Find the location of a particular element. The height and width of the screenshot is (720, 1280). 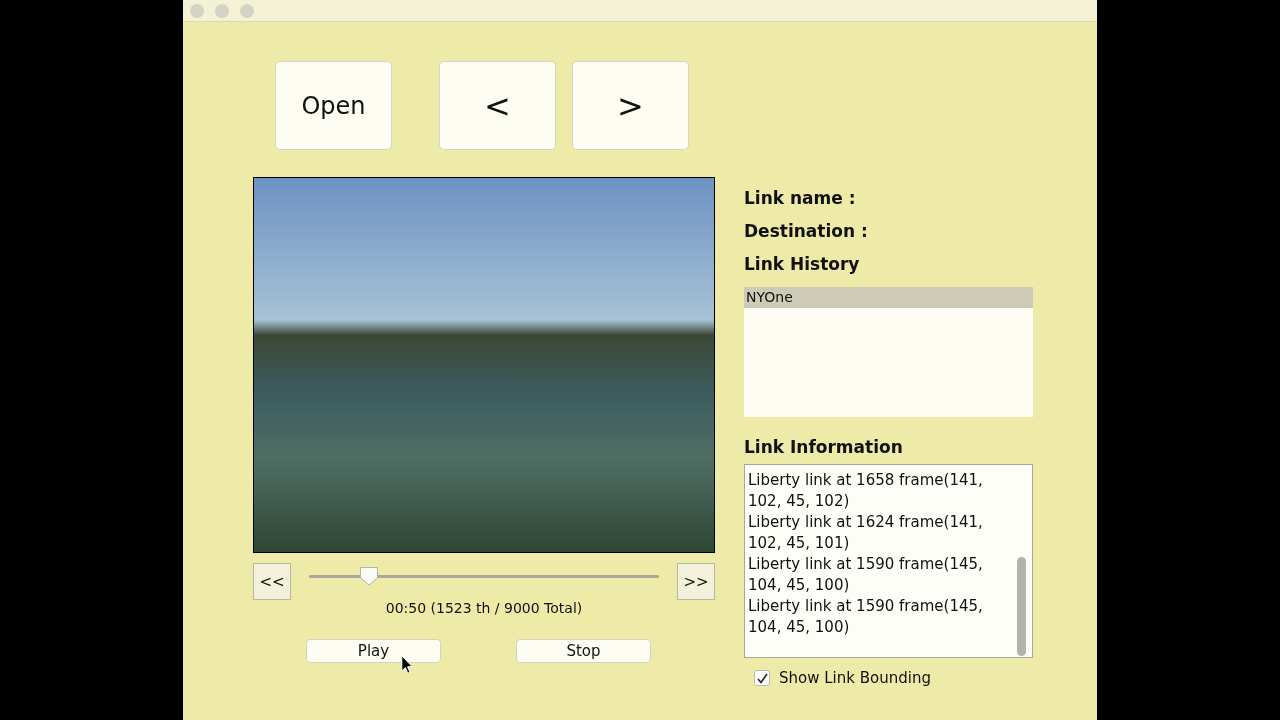

checkmark-icon is located at coordinates (762, 678).